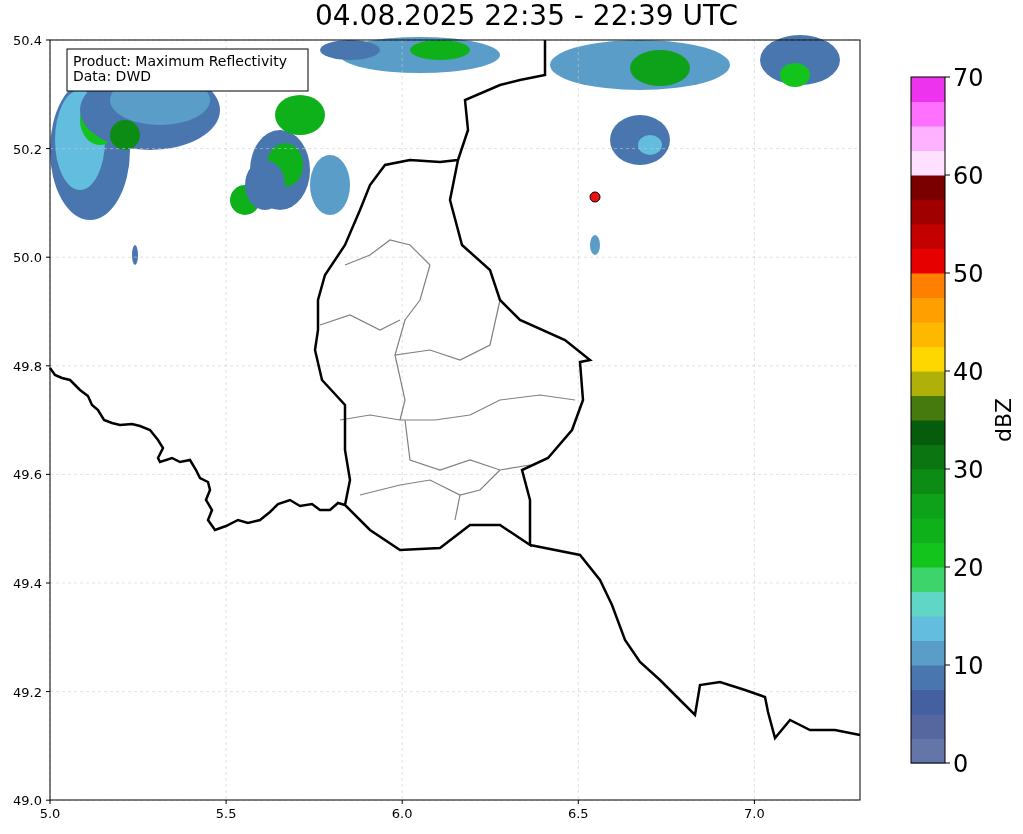  Describe the element at coordinates (1003, 420) in the screenshot. I see `colorbar-label: dBZ` at that location.